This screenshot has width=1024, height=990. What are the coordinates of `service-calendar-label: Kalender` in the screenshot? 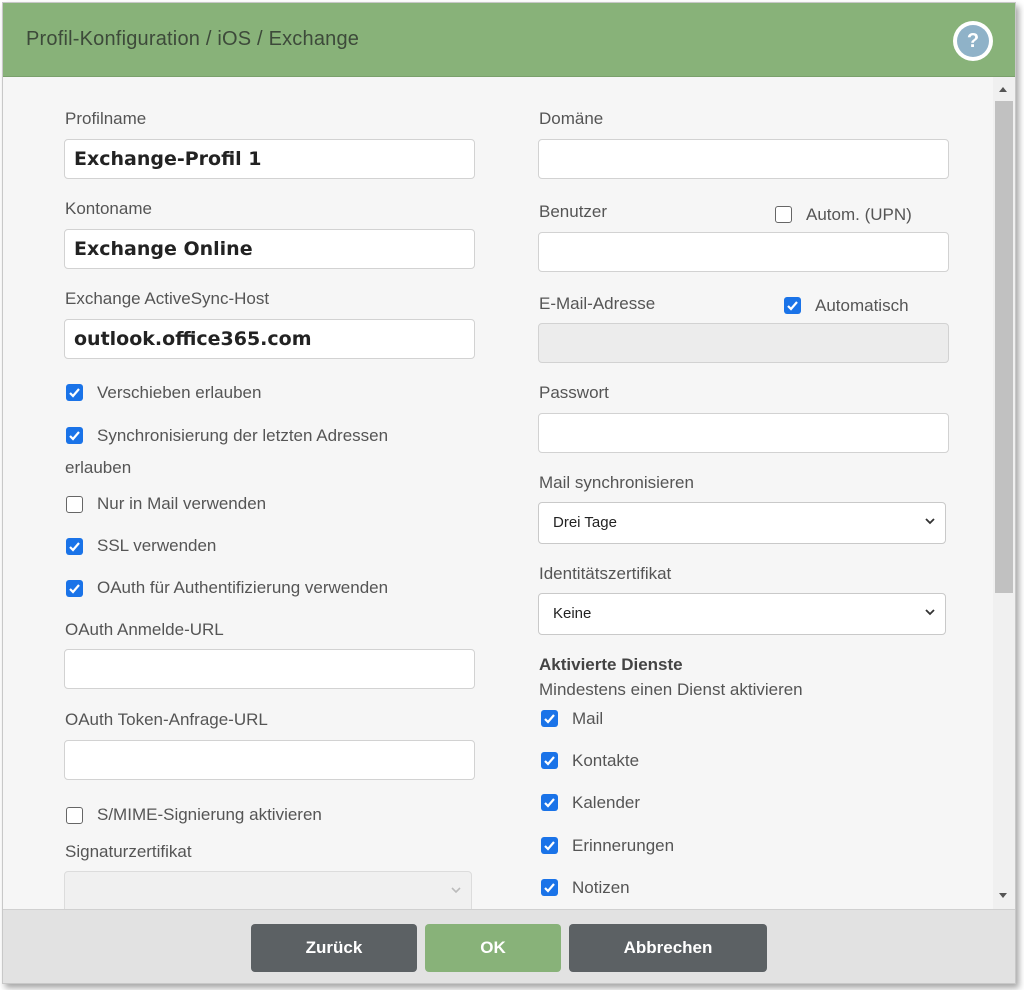 It's located at (606, 802).